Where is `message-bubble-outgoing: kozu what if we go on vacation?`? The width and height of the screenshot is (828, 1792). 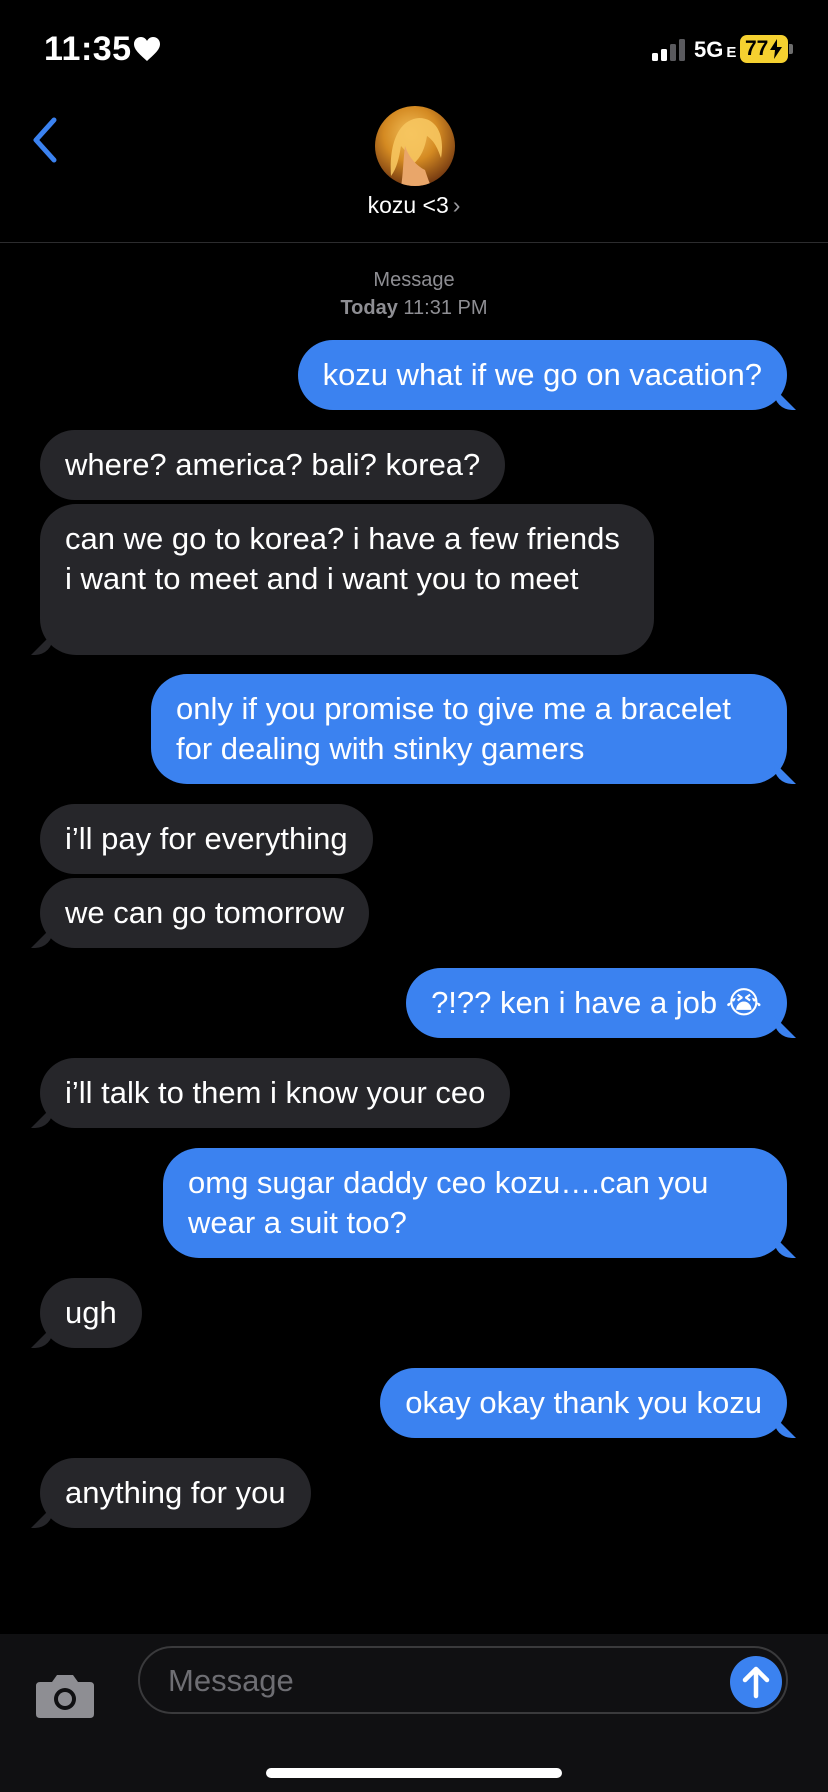 message-bubble-outgoing: kozu what if we go on vacation? is located at coordinates (542, 375).